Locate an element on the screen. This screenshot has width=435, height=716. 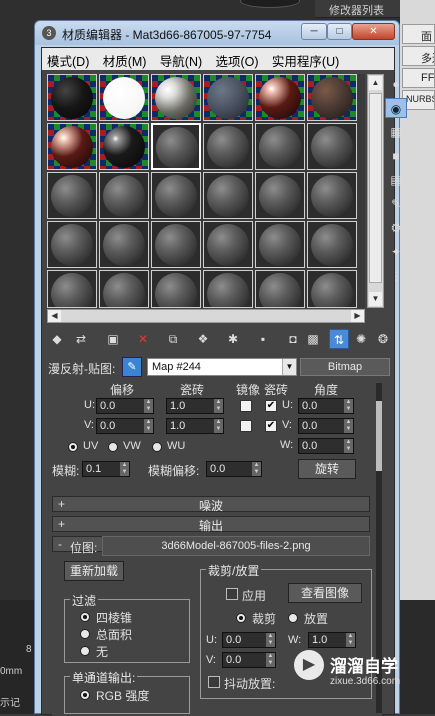
close-button: ✕ is located at coordinates (373, 31).